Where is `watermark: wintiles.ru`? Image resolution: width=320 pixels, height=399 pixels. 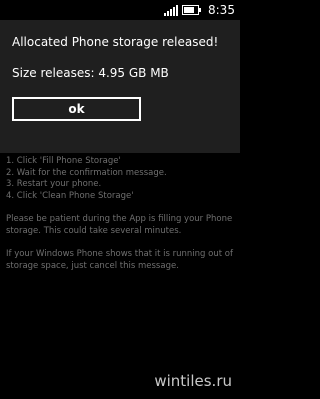
watermark: wintiles.ru is located at coordinates (193, 381).